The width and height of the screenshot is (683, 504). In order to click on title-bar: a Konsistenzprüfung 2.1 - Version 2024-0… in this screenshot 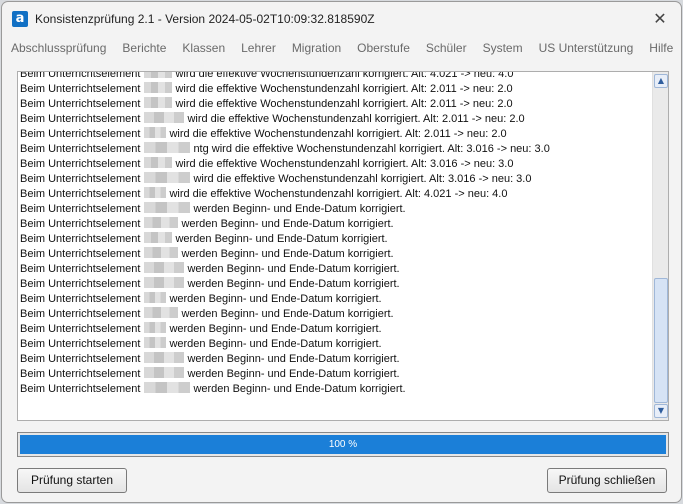, I will do `click(341, 19)`.